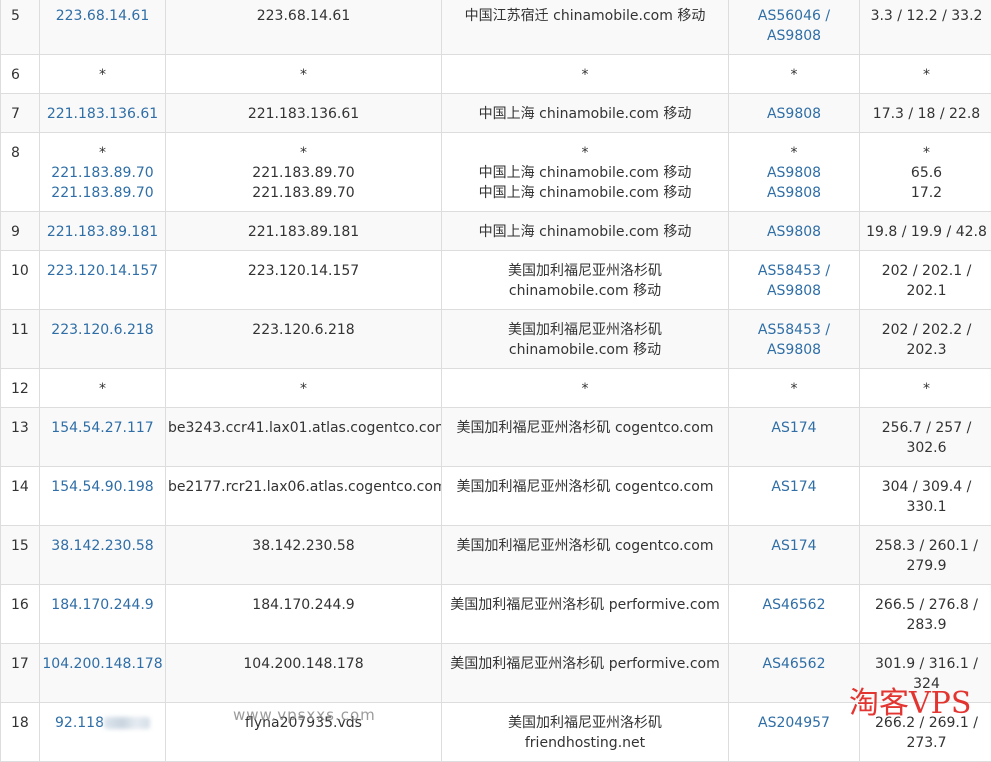 This screenshot has width=991, height=762. I want to click on latency-cell: 17.3 / 18 / 22.8, so click(925, 113).